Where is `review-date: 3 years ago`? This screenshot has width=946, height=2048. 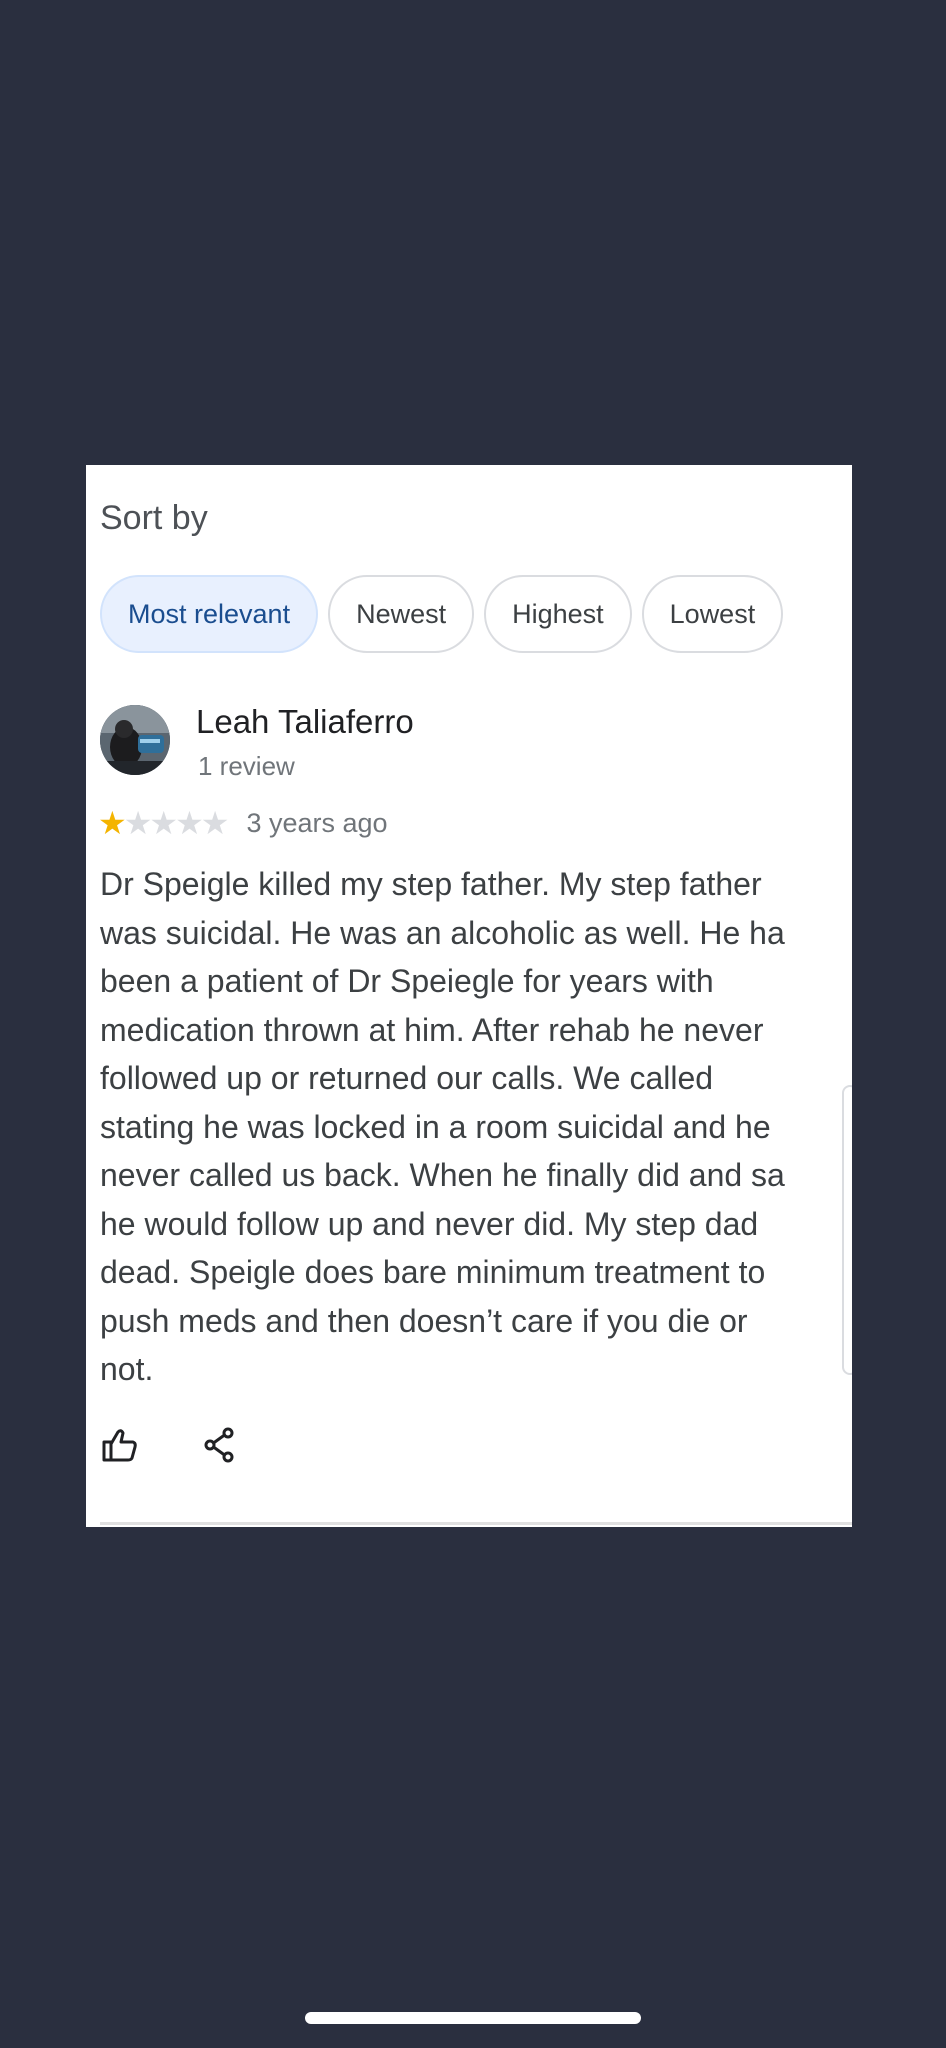 review-date: 3 years ago is located at coordinates (317, 823).